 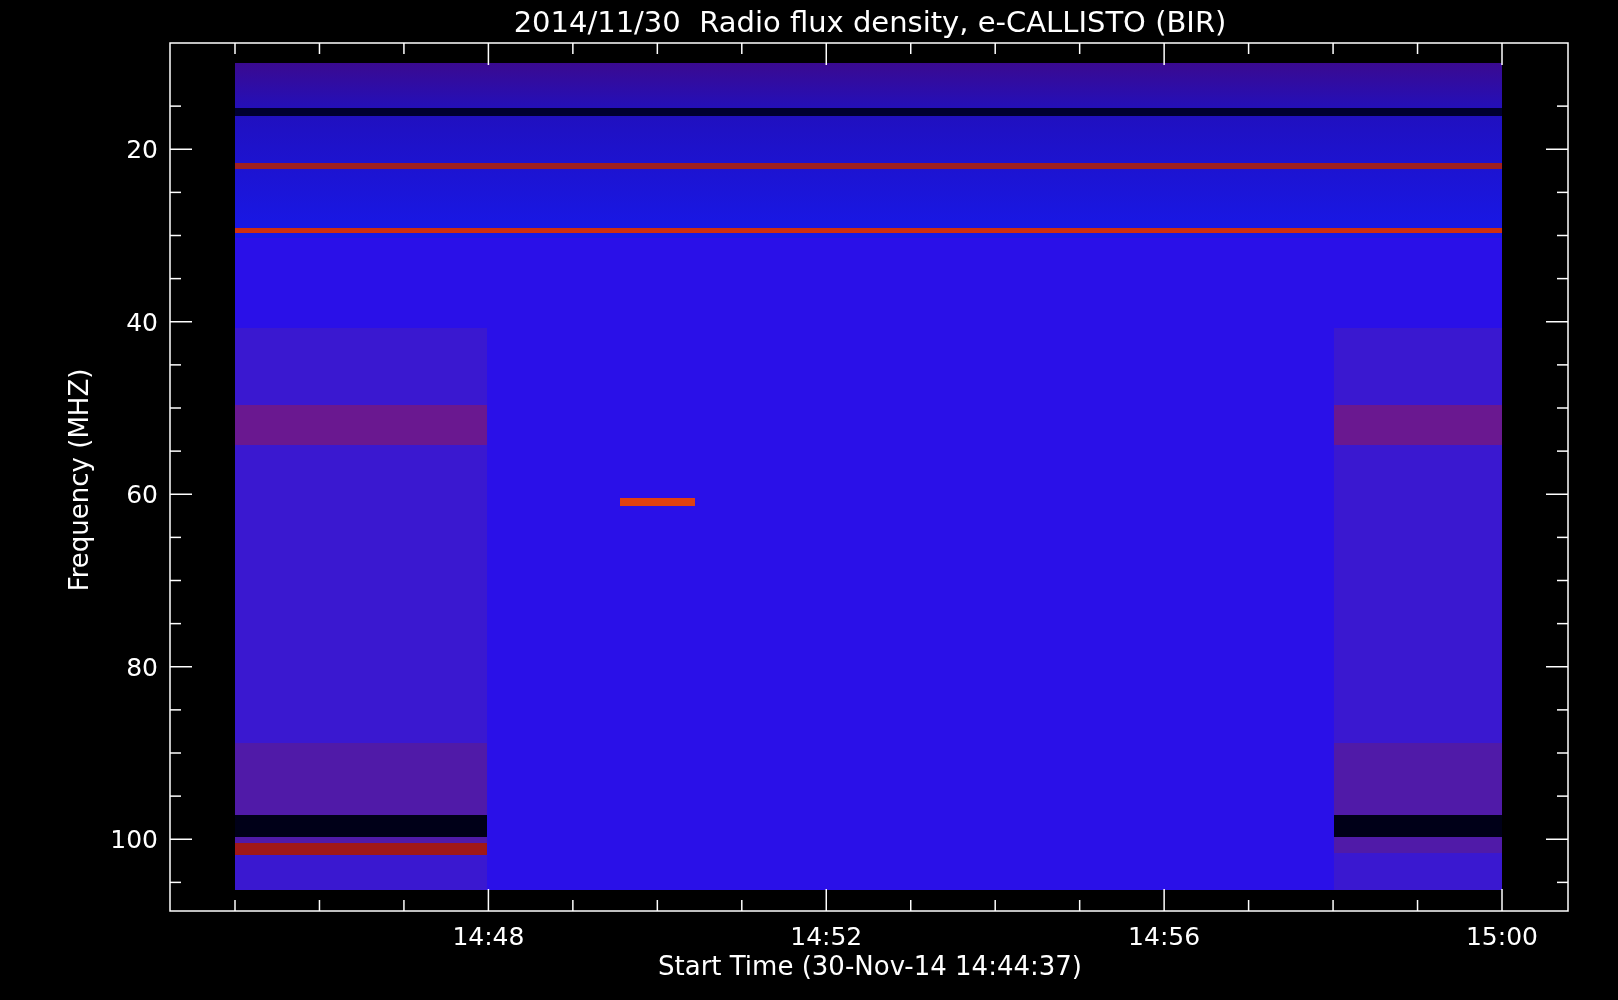 I want to click on tick-label: 100, so click(x=134, y=840).